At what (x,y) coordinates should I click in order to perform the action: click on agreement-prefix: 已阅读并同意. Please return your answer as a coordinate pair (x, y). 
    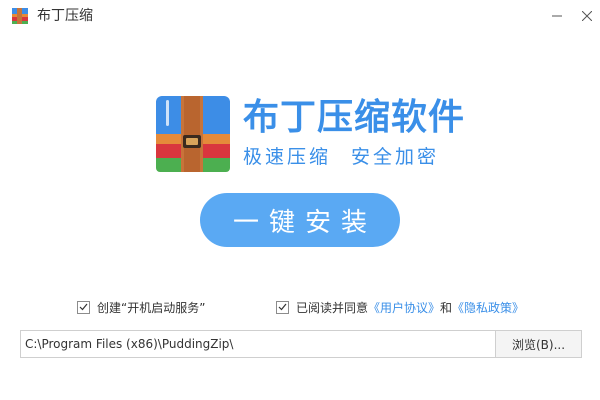
    Looking at the image, I should click on (332, 307).